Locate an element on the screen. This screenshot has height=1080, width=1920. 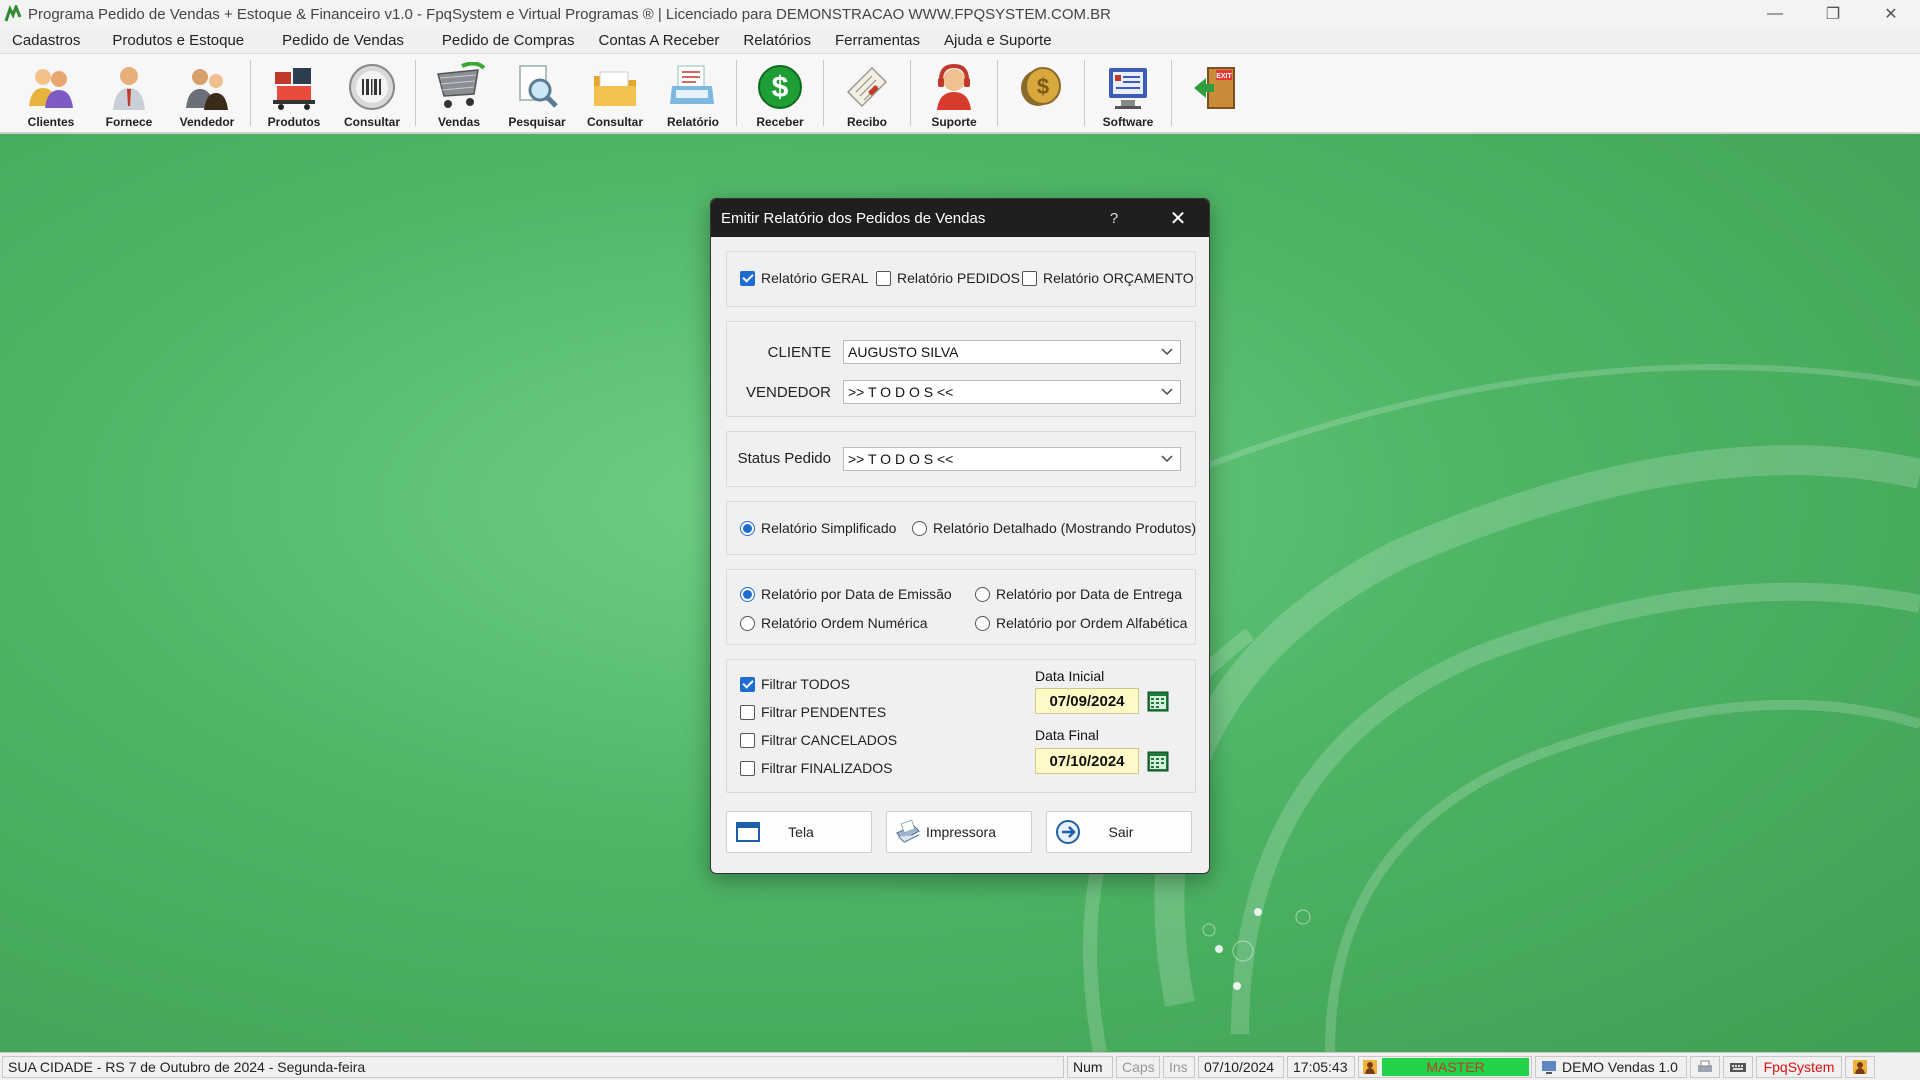
toolbar-financeiro-button: $ is located at coordinates (1041, 93).